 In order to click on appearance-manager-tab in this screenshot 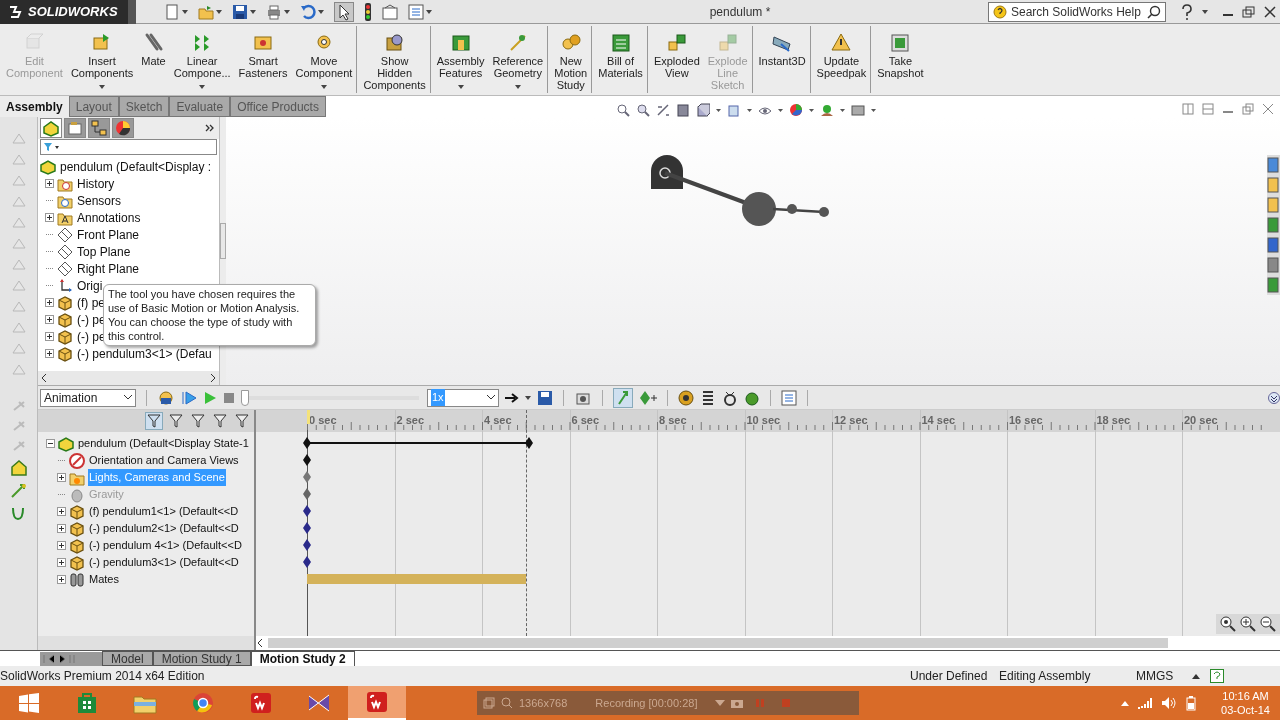, I will do `click(123, 128)`.